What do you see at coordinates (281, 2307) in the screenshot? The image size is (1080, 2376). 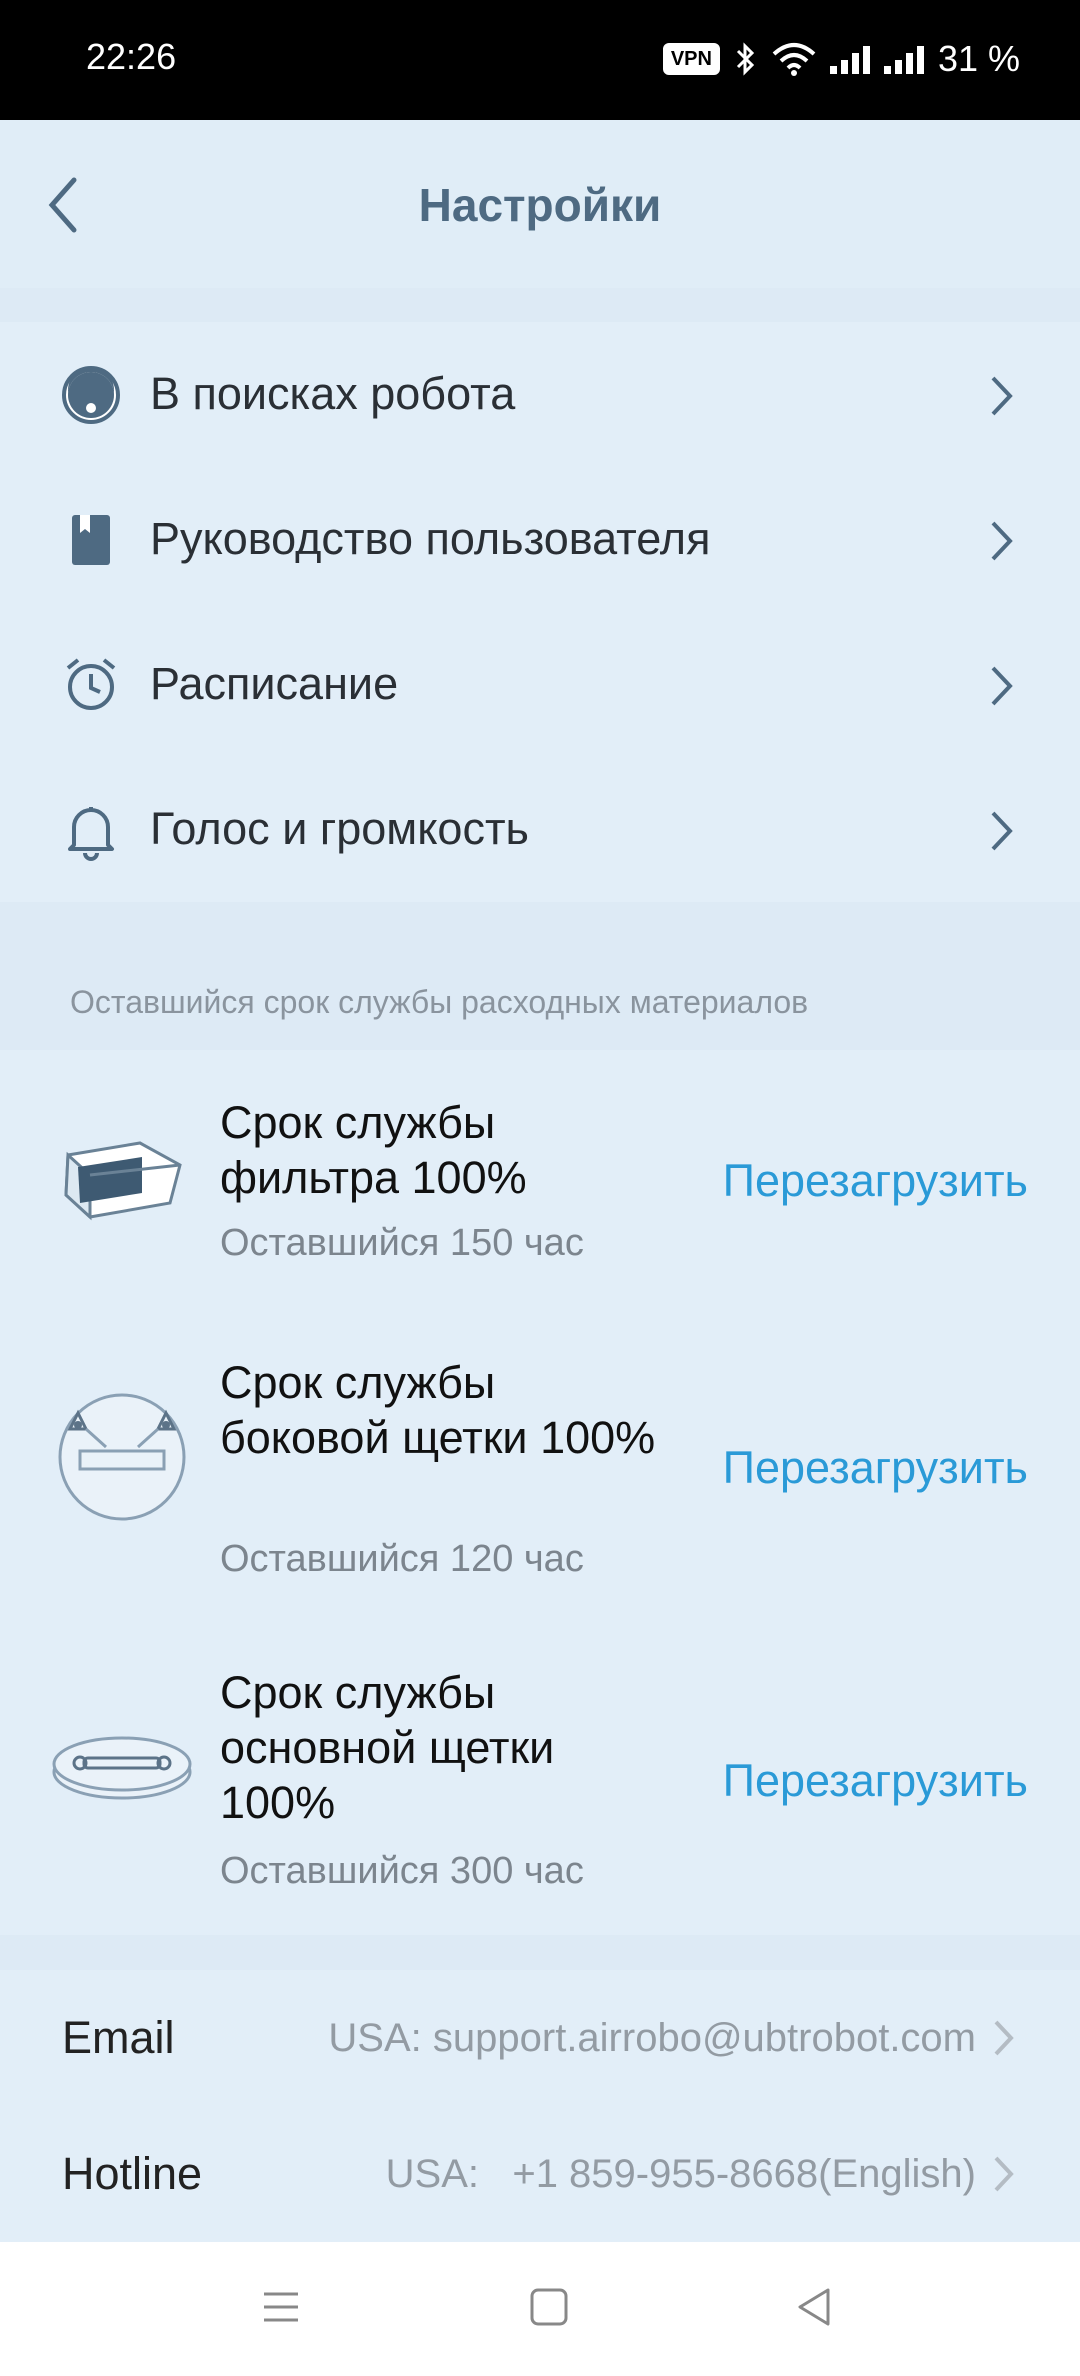 I see `menu-icon` at bounding box center [281, 2307].